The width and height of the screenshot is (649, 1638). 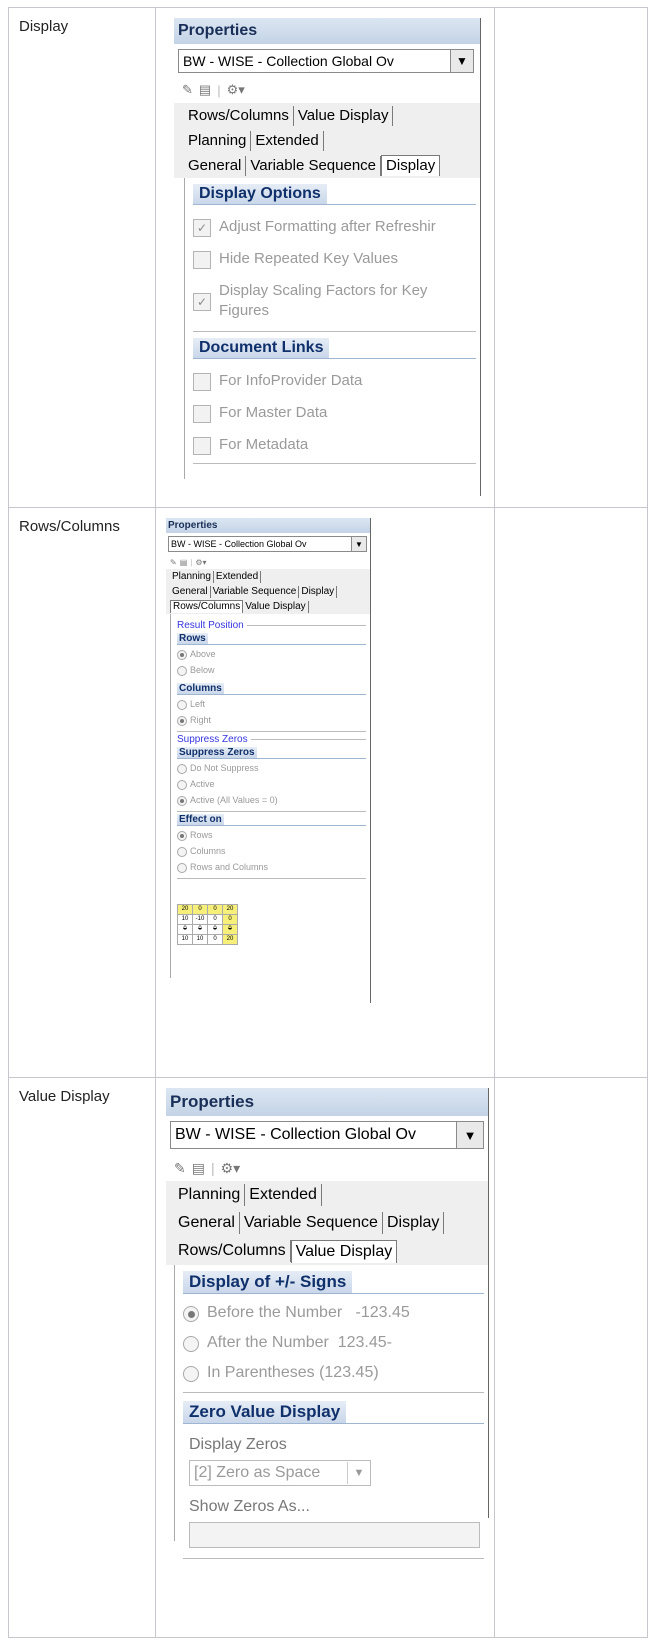 What do you see at coordinates (271, 739) in the screenshot?
I see `group-header: Suppress Zeros` at bounding box center [271, 739].